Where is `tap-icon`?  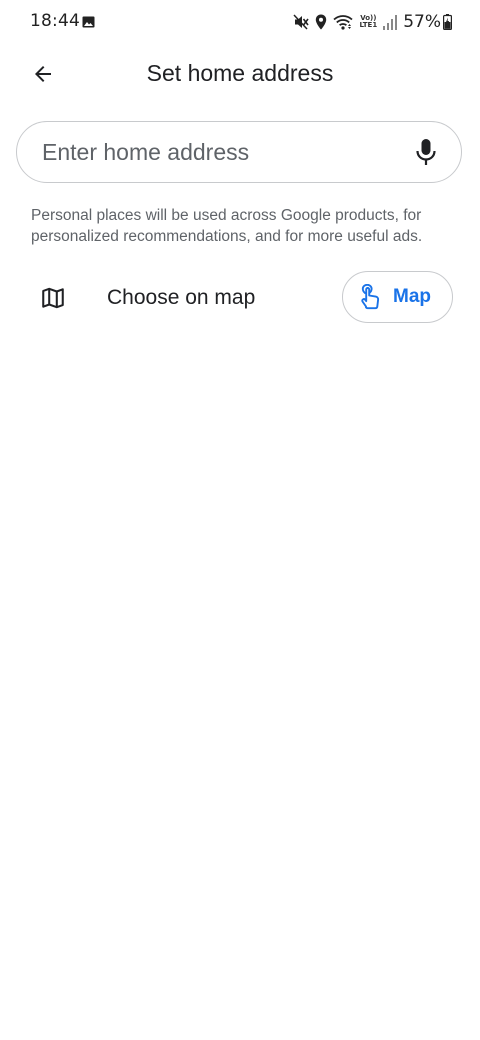 tap-icon is located at coordinates (370, 297).